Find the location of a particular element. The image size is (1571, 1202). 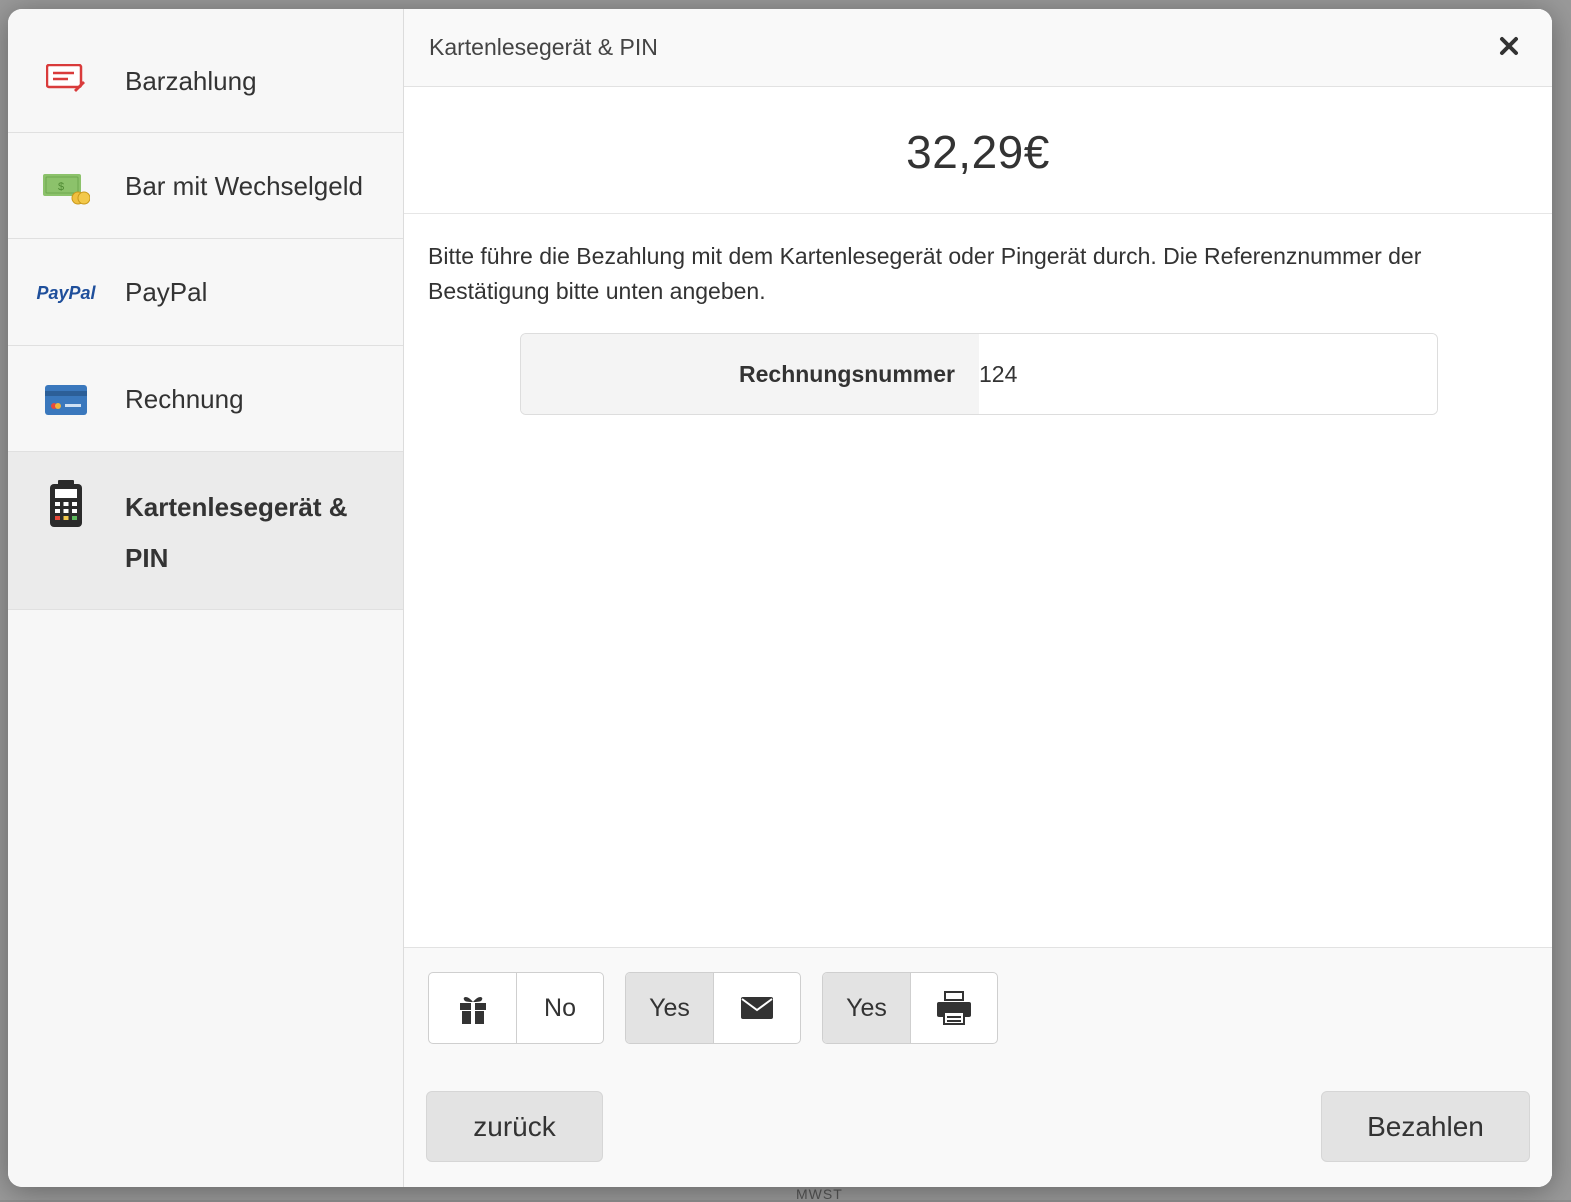

method-paypal: PayPal PayPal is located at coordinates (205, 292).